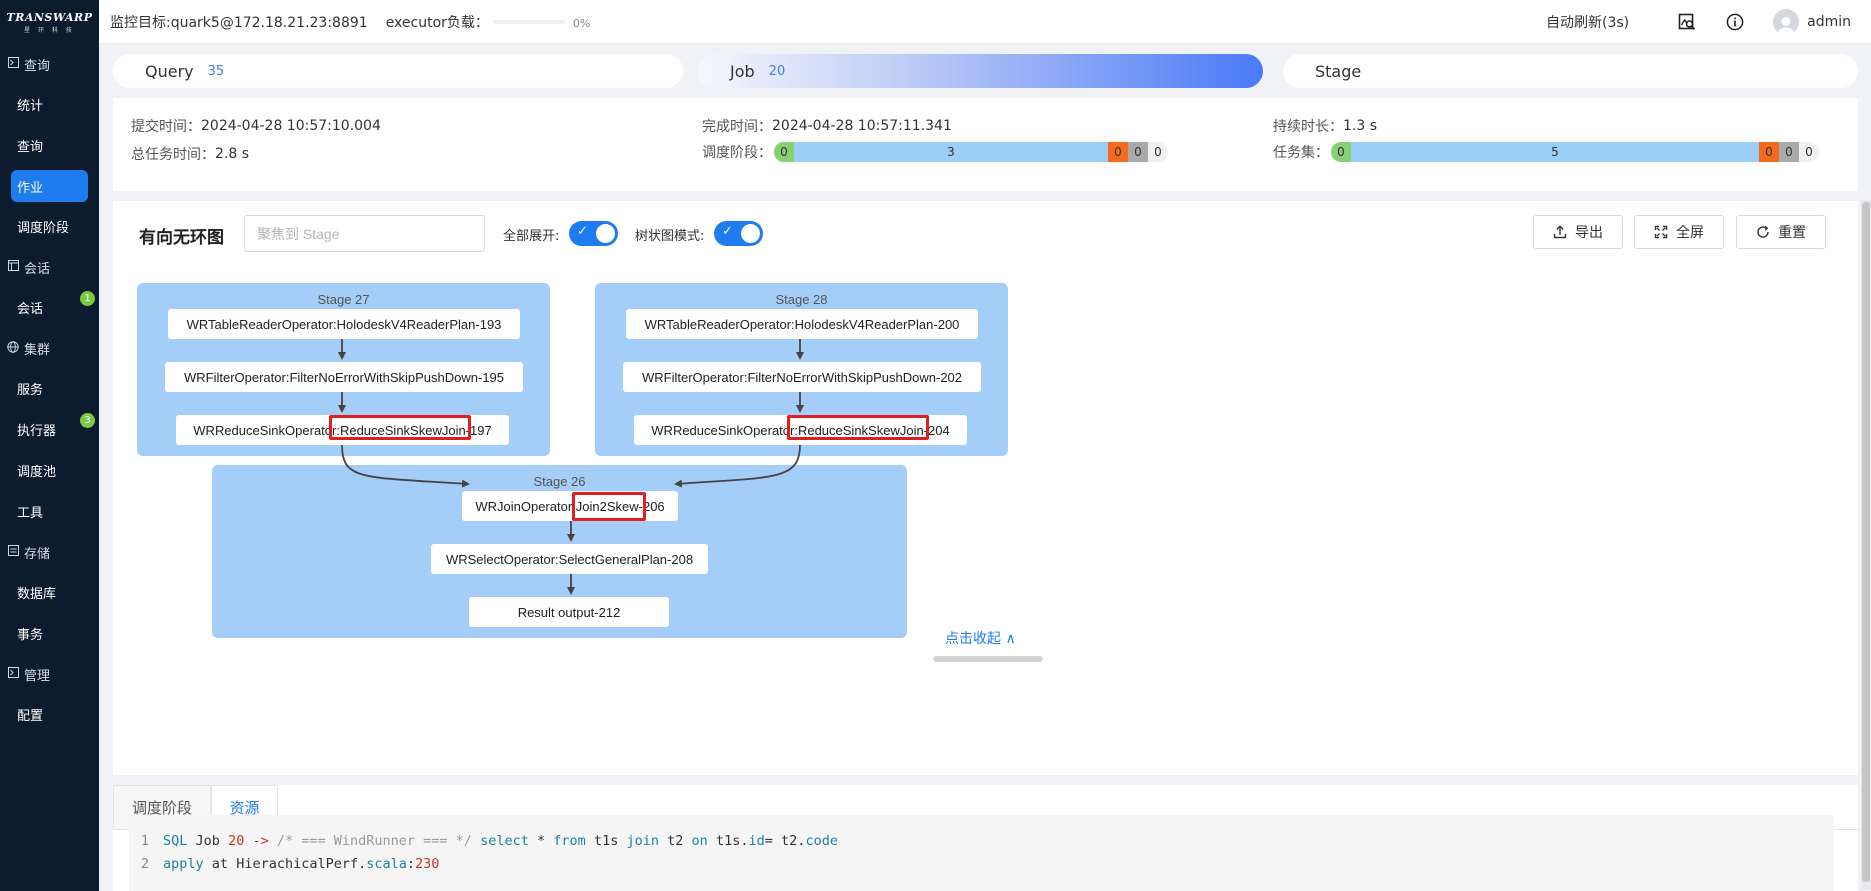 The width and height of the screenshot is (1871, 891). What do you see at coordinates (166, 127) in the screenshot?
I see `submit-time-label: 提交时间：` at bounding box center [166, 127].